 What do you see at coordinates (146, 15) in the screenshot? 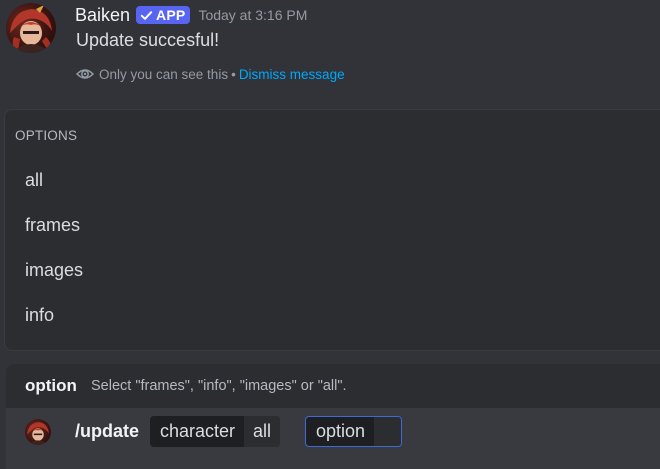
I see `verified-check-icon` at bounding box center [146, 15].